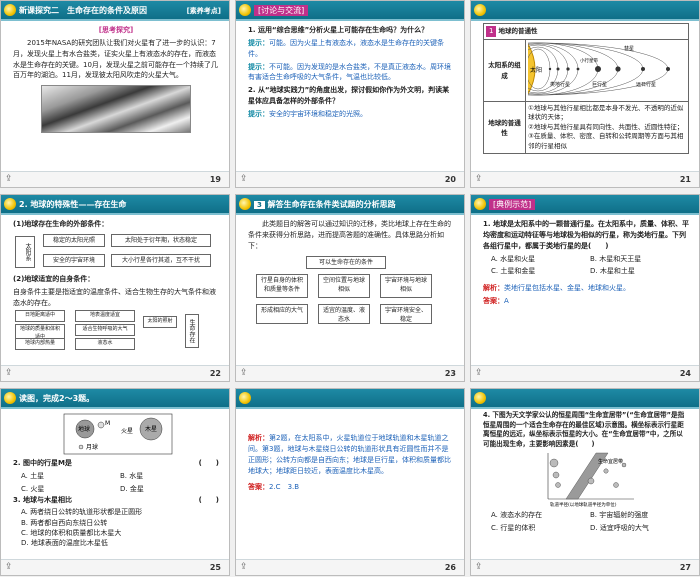 The height and width of the screenshot is (577, 700). What do you see at coordinates (101, 425) in the screenshot?
I see `planet-m-circle` at bounding box center [101, 425].